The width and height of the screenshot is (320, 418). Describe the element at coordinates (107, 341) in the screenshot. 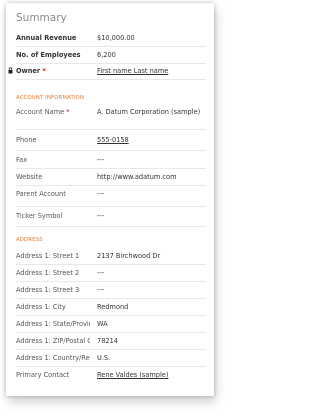

I see `zip-value: 78214` at that location.